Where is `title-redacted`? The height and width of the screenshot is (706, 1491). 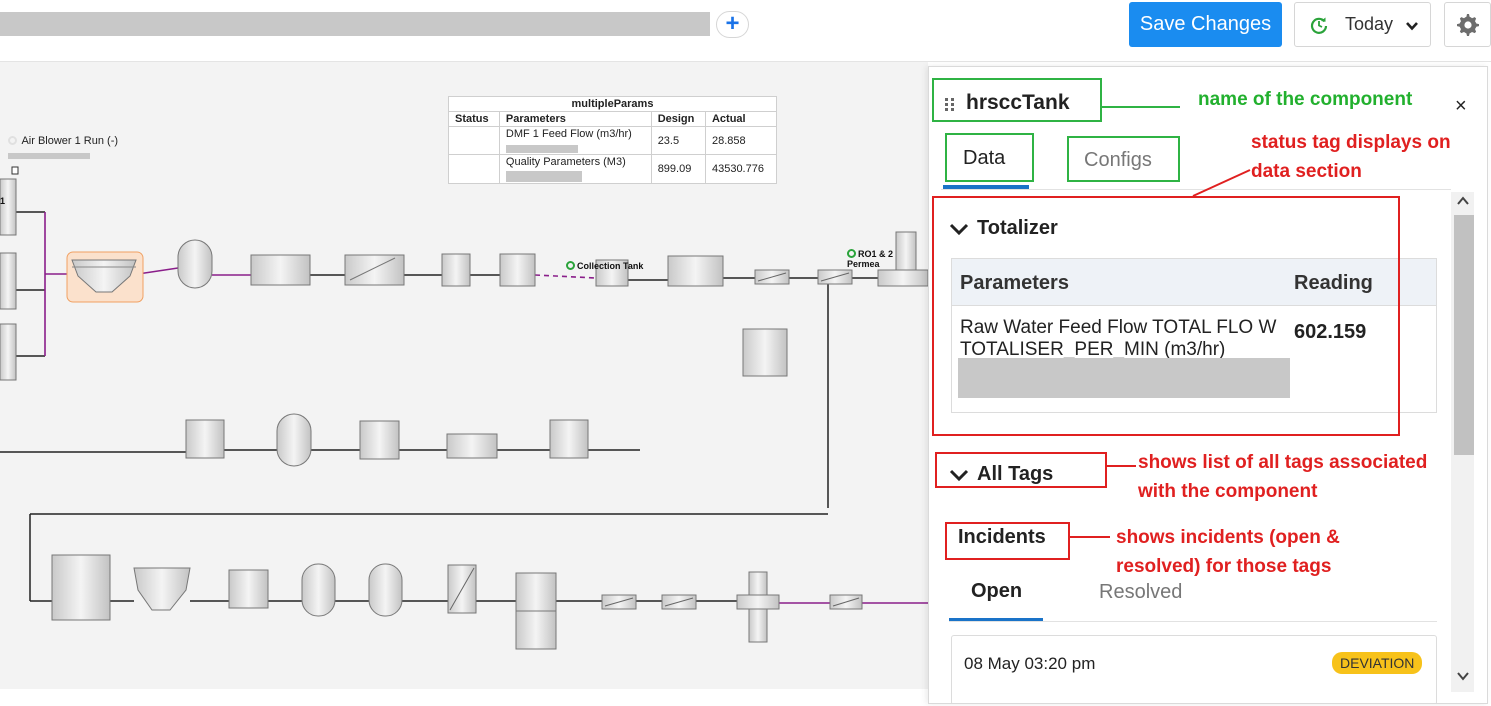
title-redacted is located at coordinates (355, 24).